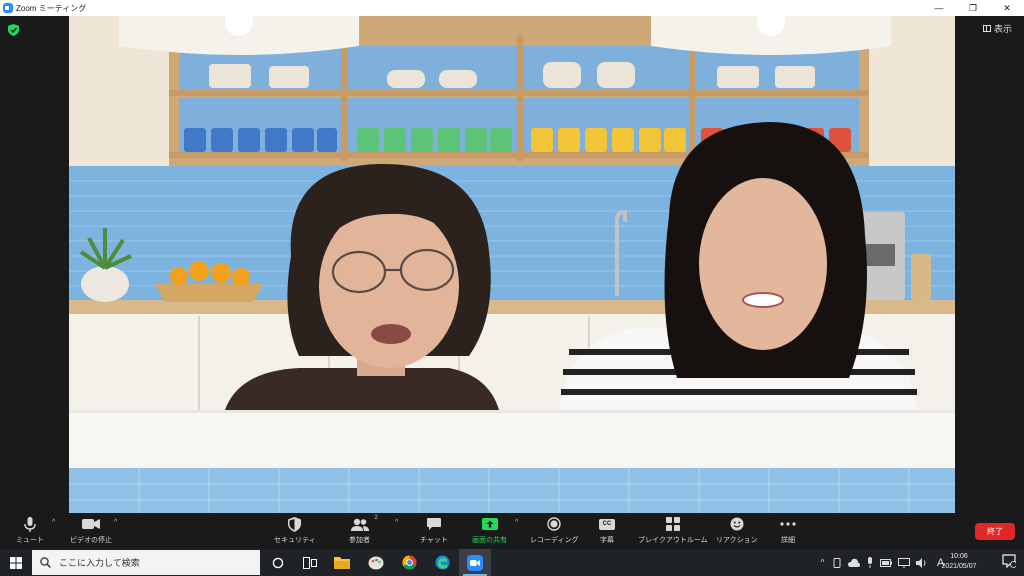 This screenshot has height=576, width=1024. Describe the element at coordinates (1002, 29) in the screenshot. I see `view-label: 表示` at that location.